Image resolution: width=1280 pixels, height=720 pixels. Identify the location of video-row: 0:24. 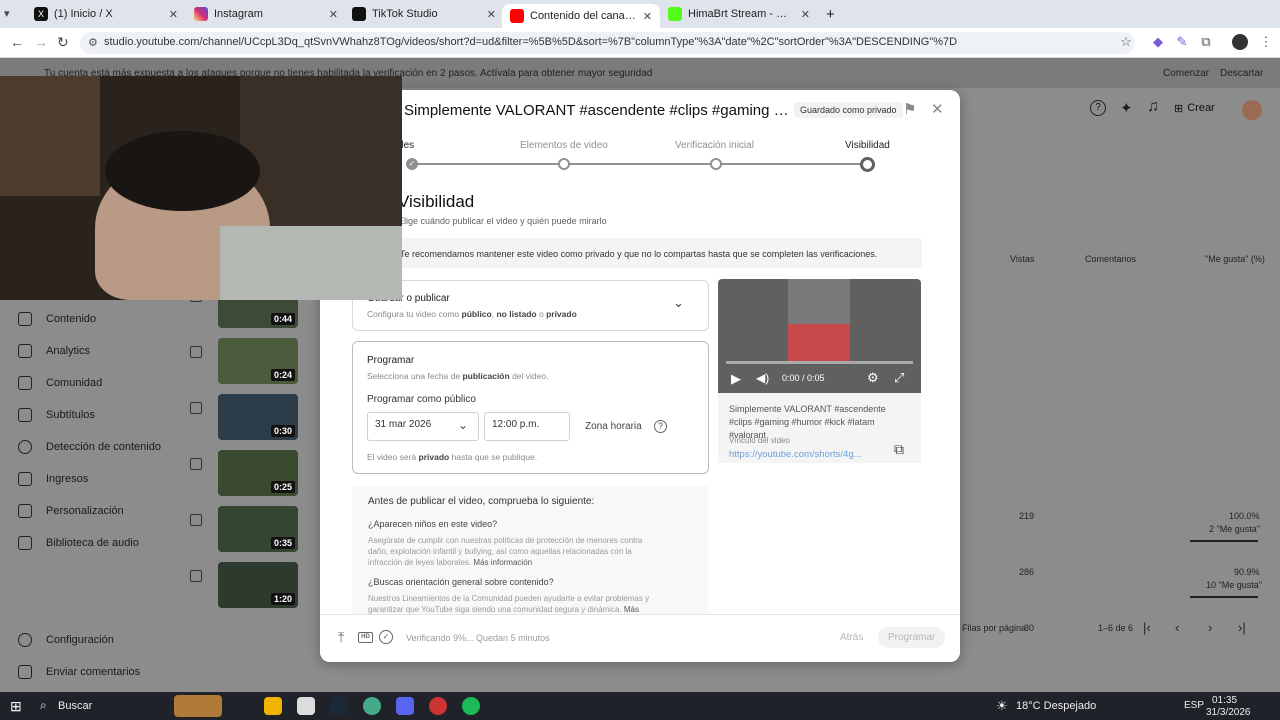
(250, 361).